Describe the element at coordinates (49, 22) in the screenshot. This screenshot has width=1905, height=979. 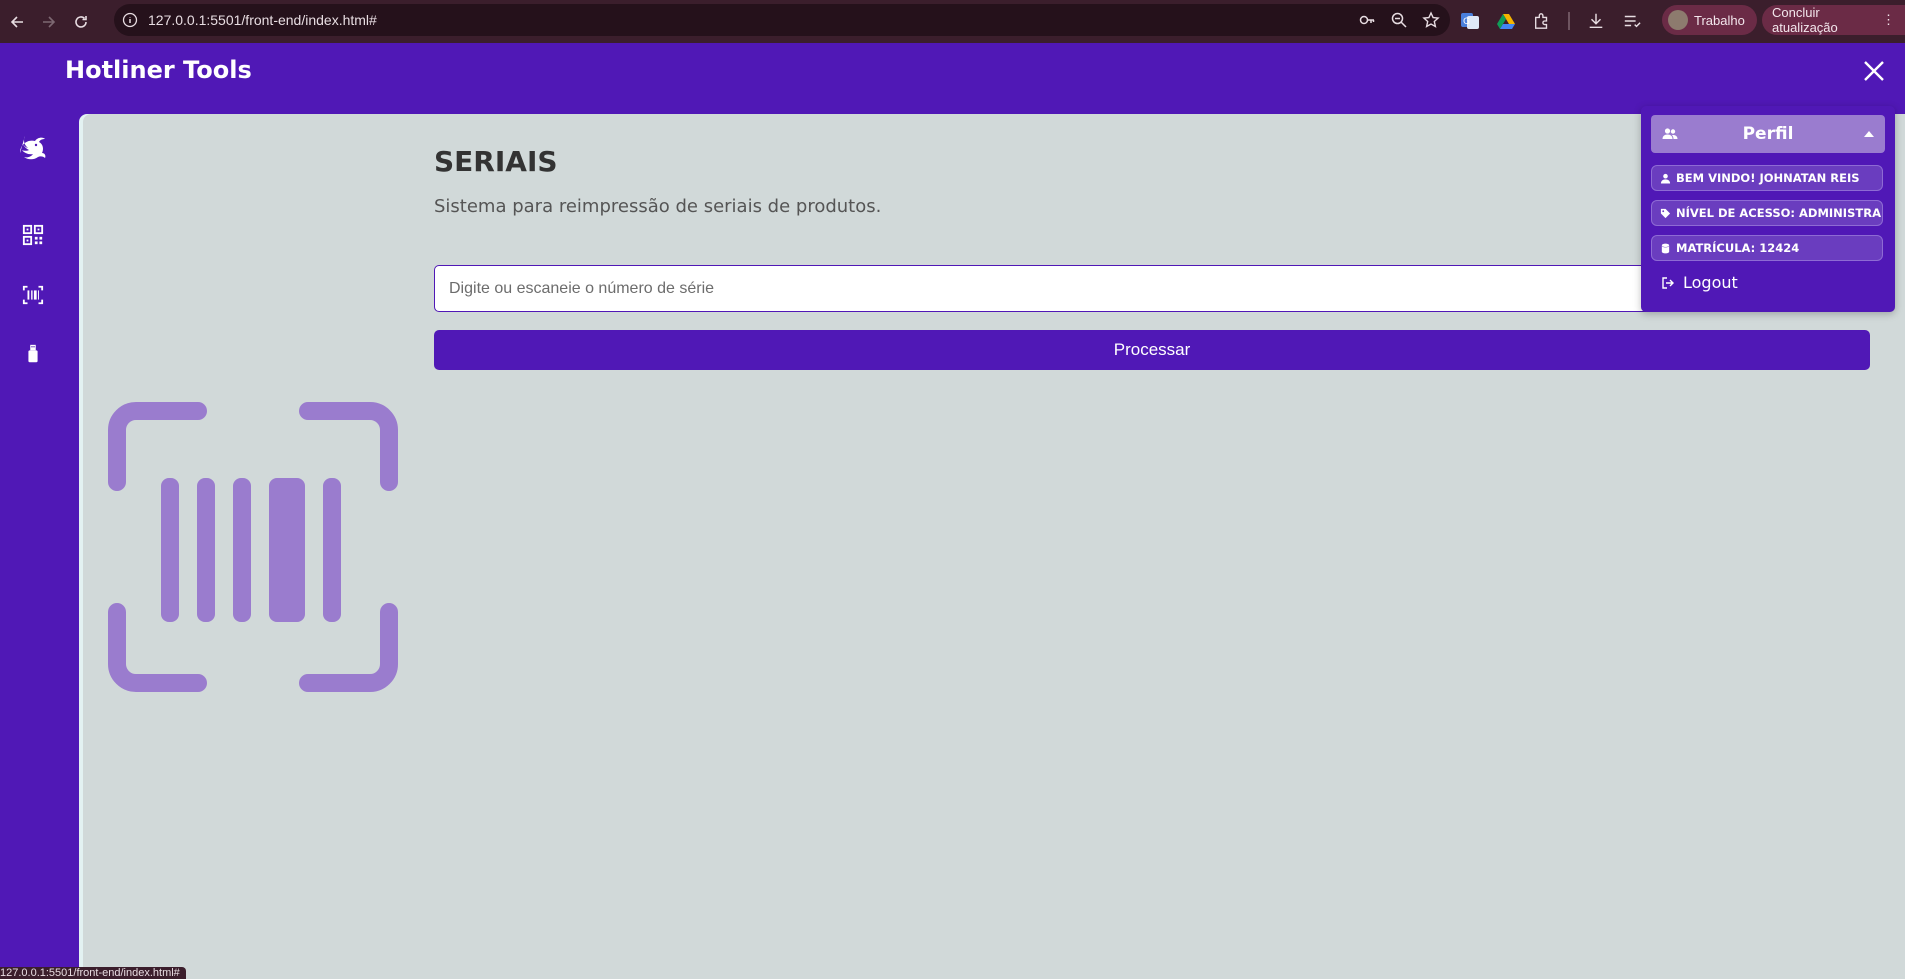
I see `forward-icon` at that location.